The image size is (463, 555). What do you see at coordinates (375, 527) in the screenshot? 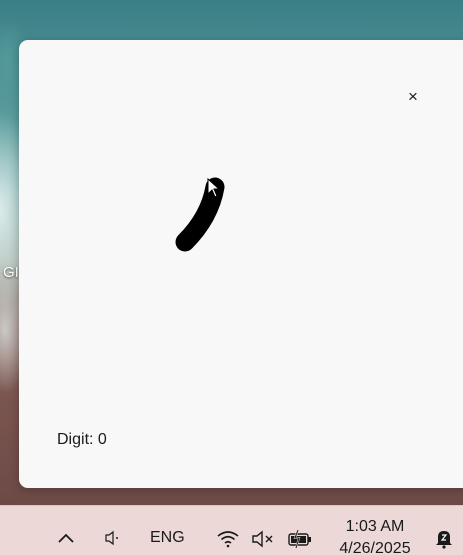
I see `clock-time: 1:03 AM` at bounding box center [375, 527].